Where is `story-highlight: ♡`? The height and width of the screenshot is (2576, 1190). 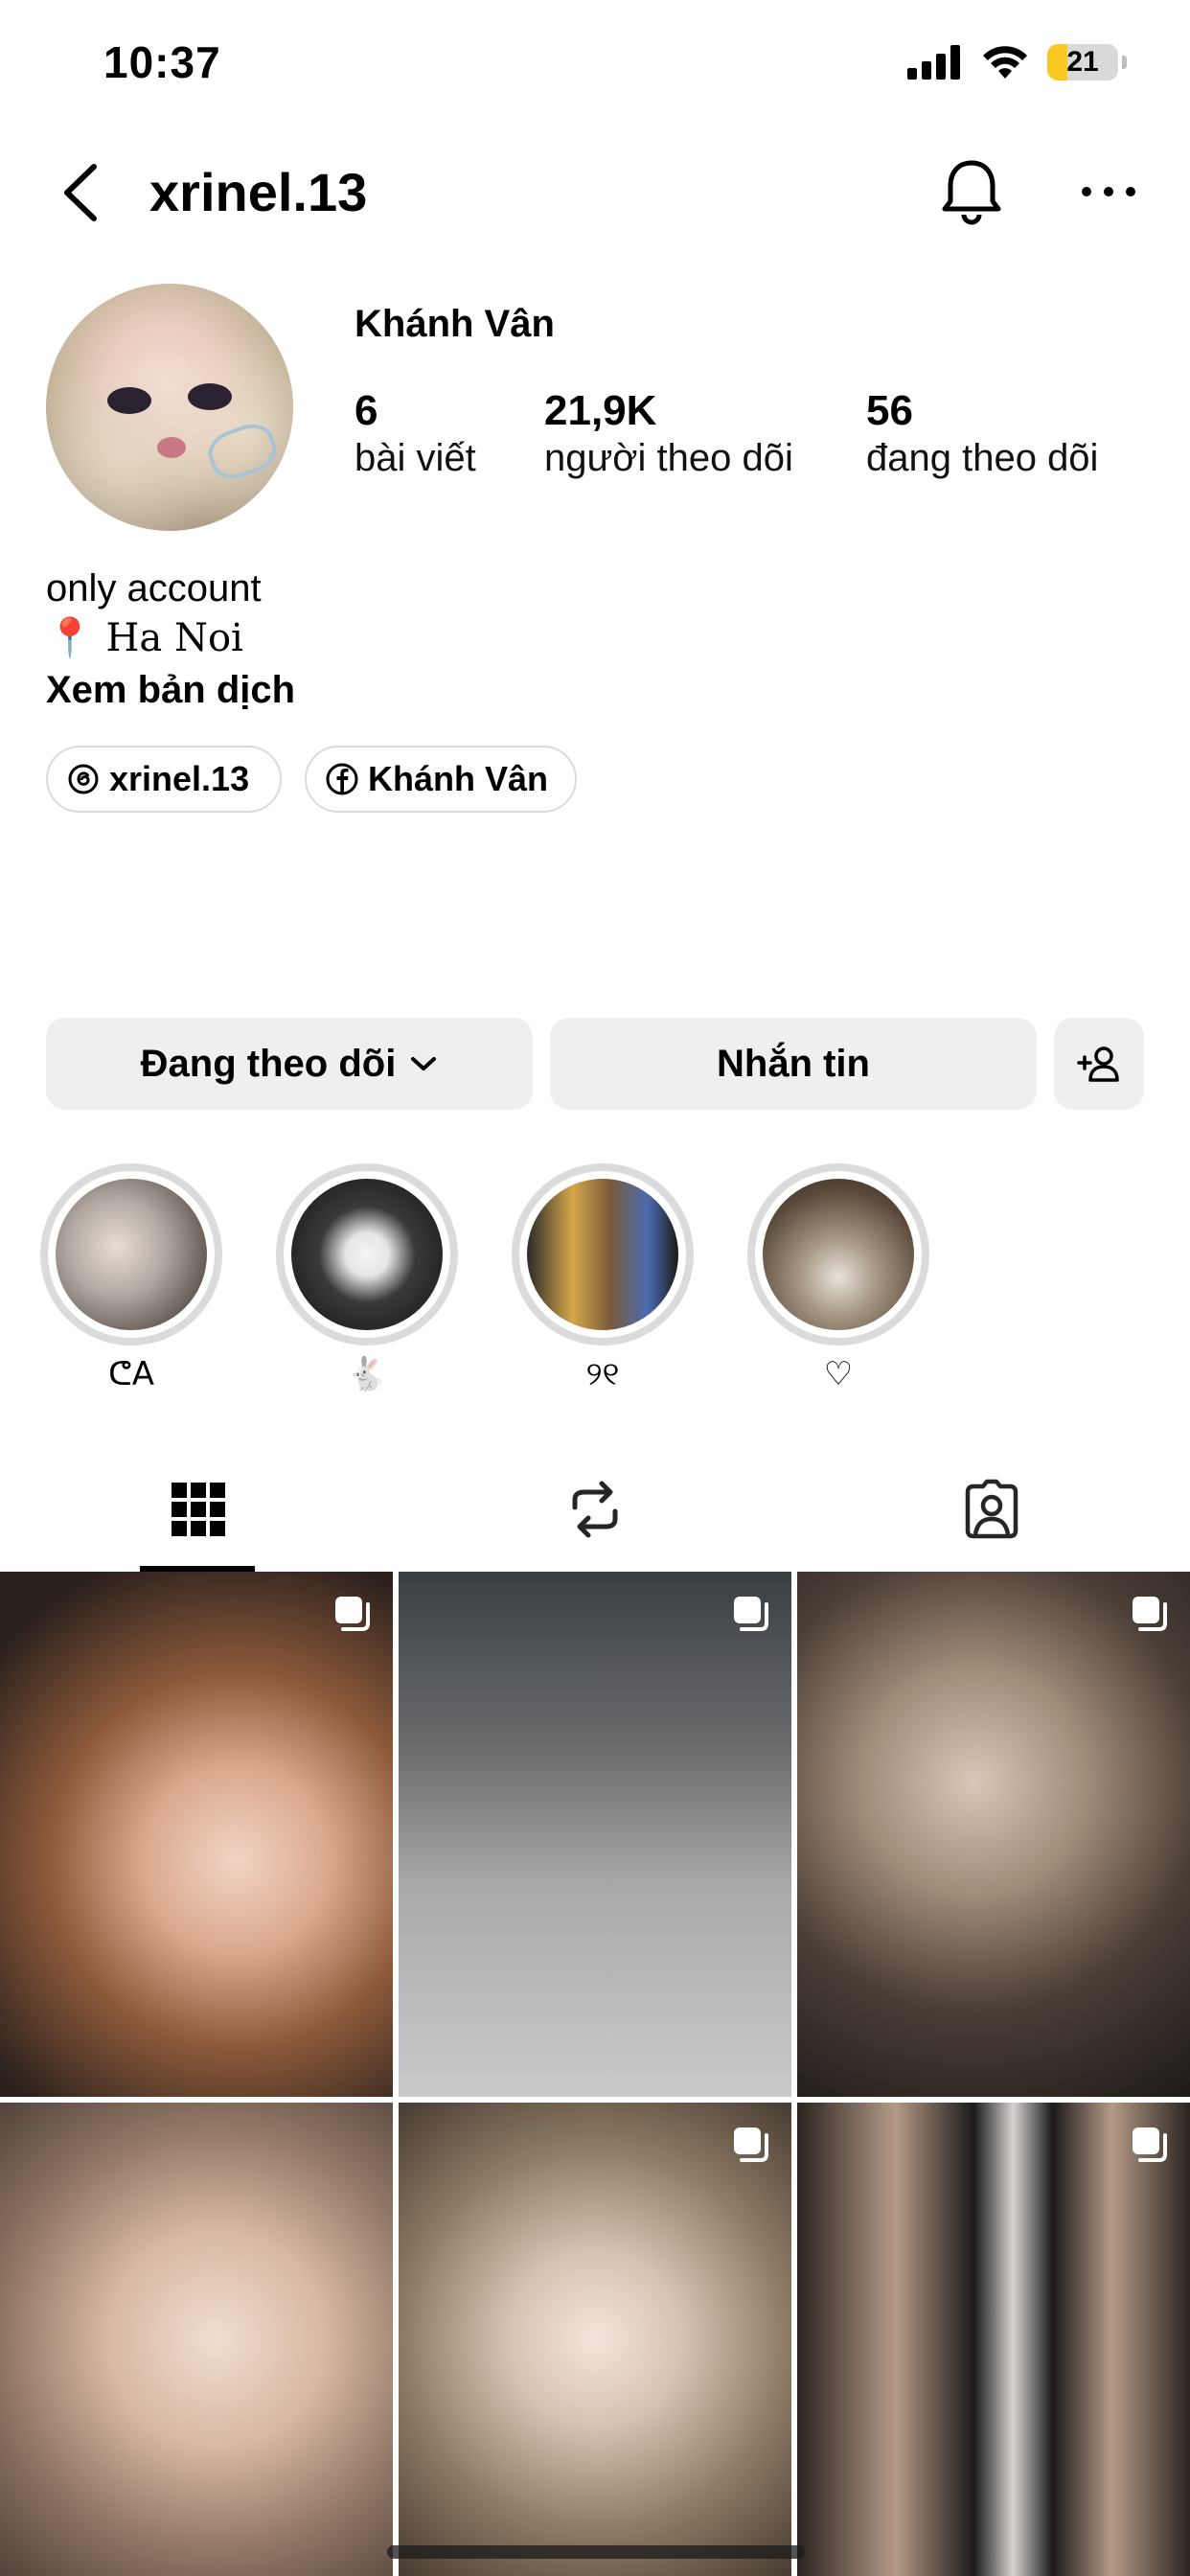 story-highlight: ♡ is located at coordinates (838, 1278).